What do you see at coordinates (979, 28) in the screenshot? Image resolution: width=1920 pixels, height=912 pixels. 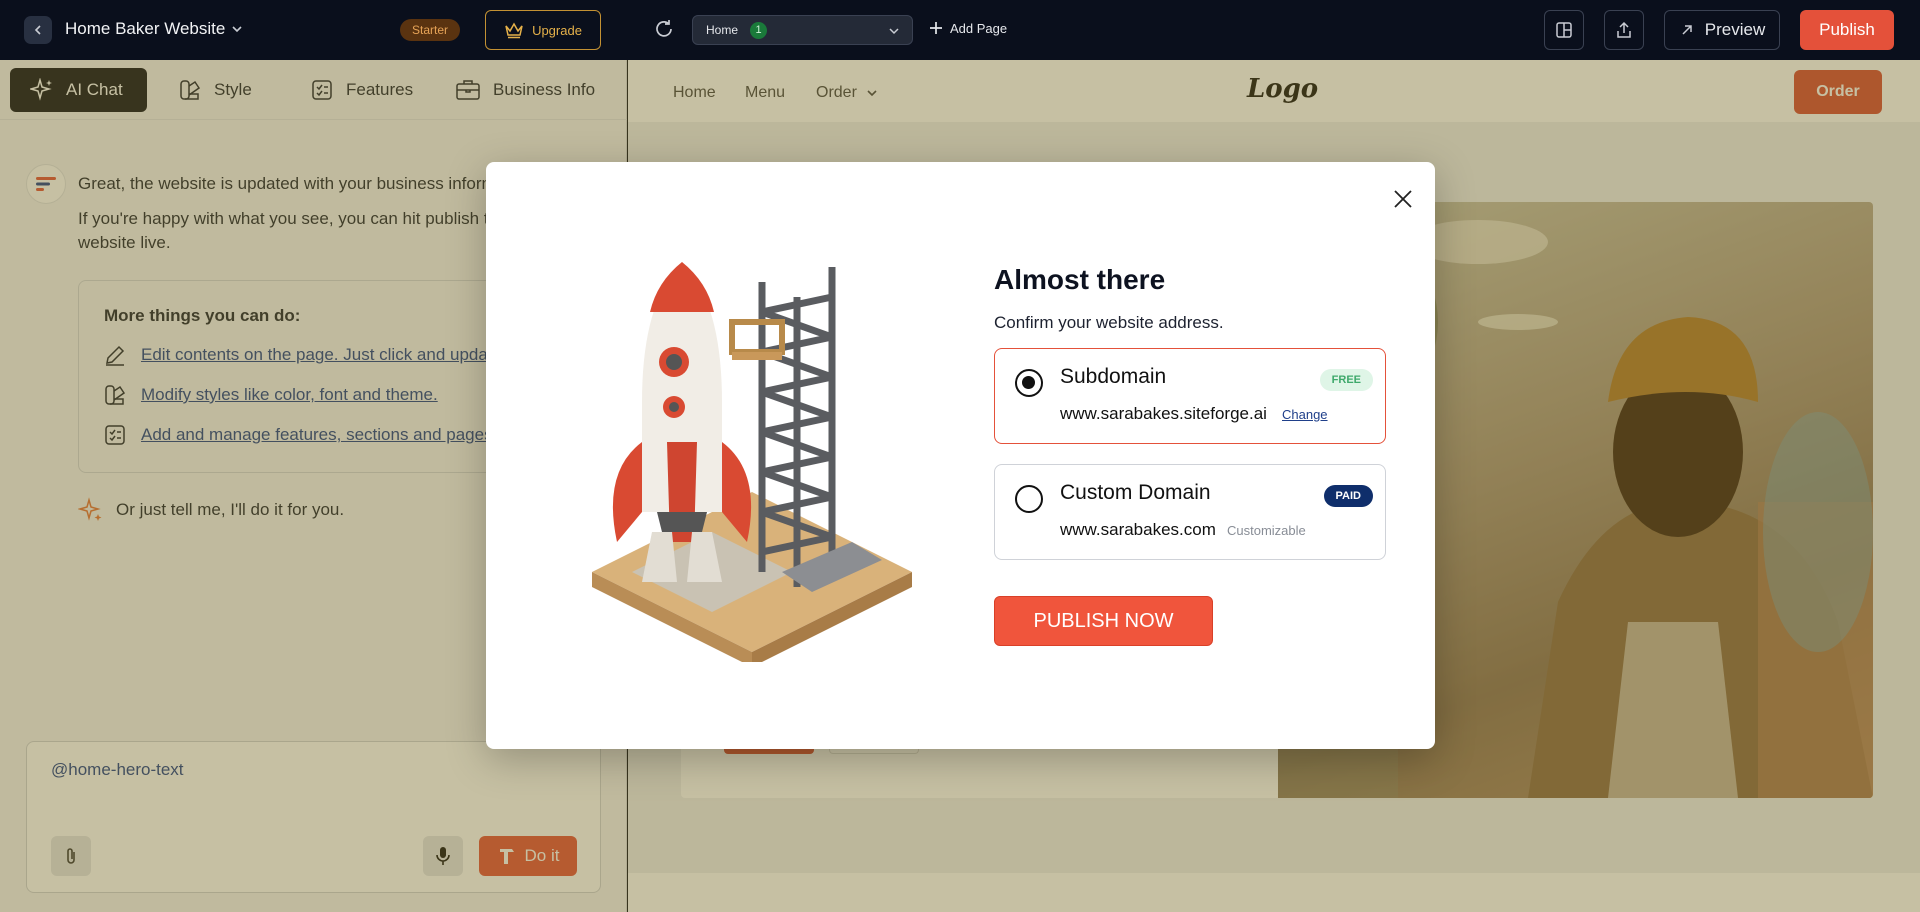 I see `add-page-label: Add Page` at bounding box center [979, 28].